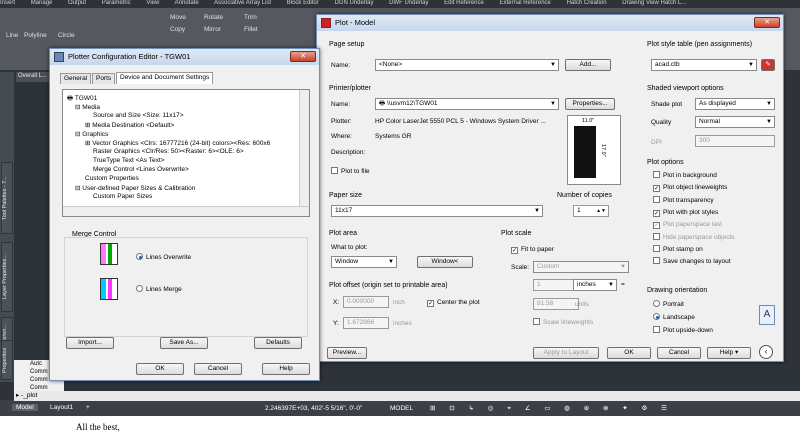 The width and height of the screenshot is (800, 436). I want to click on help-button: Help ▾, so click(729, 353).